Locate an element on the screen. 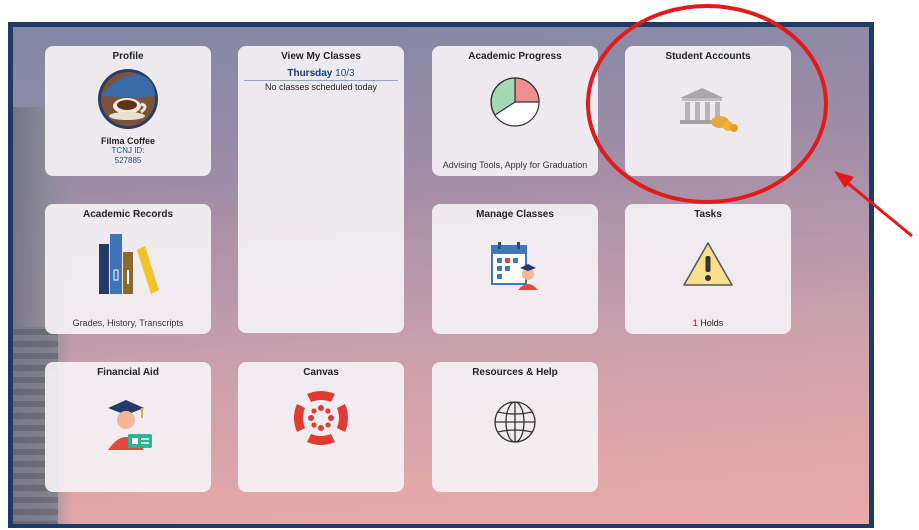 The height and width of the screenshot is (530, 919). annotation-circle is located at coordinates (707, 104).